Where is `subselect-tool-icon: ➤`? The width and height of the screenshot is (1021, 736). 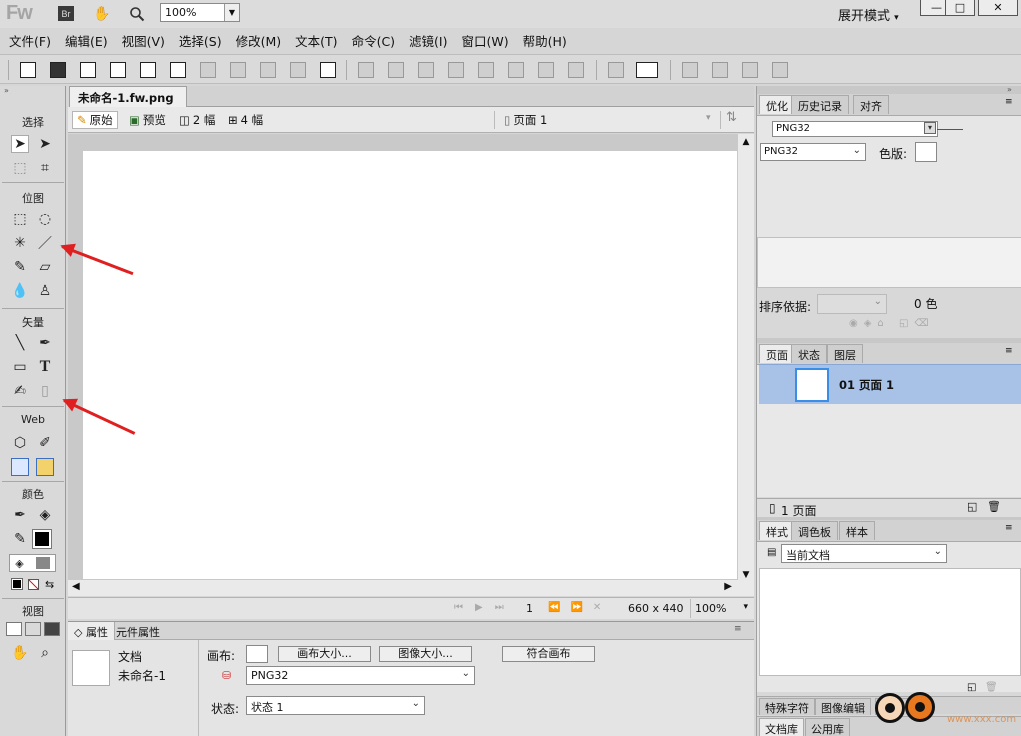
subselect-tool-icon: ➤ is located at coordinates (45, 144).